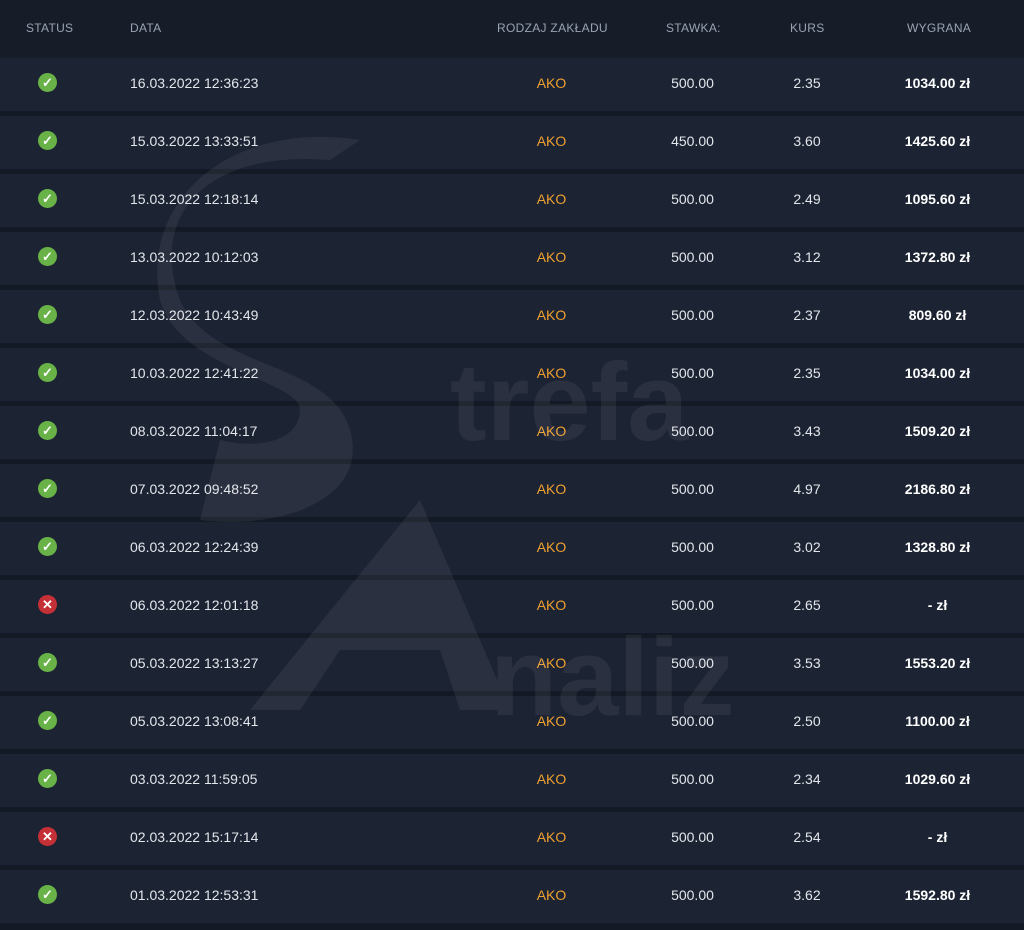 This screenshot has height=930, width=1024. I want to click on odds-cell: 2.50, so click(807, 721).